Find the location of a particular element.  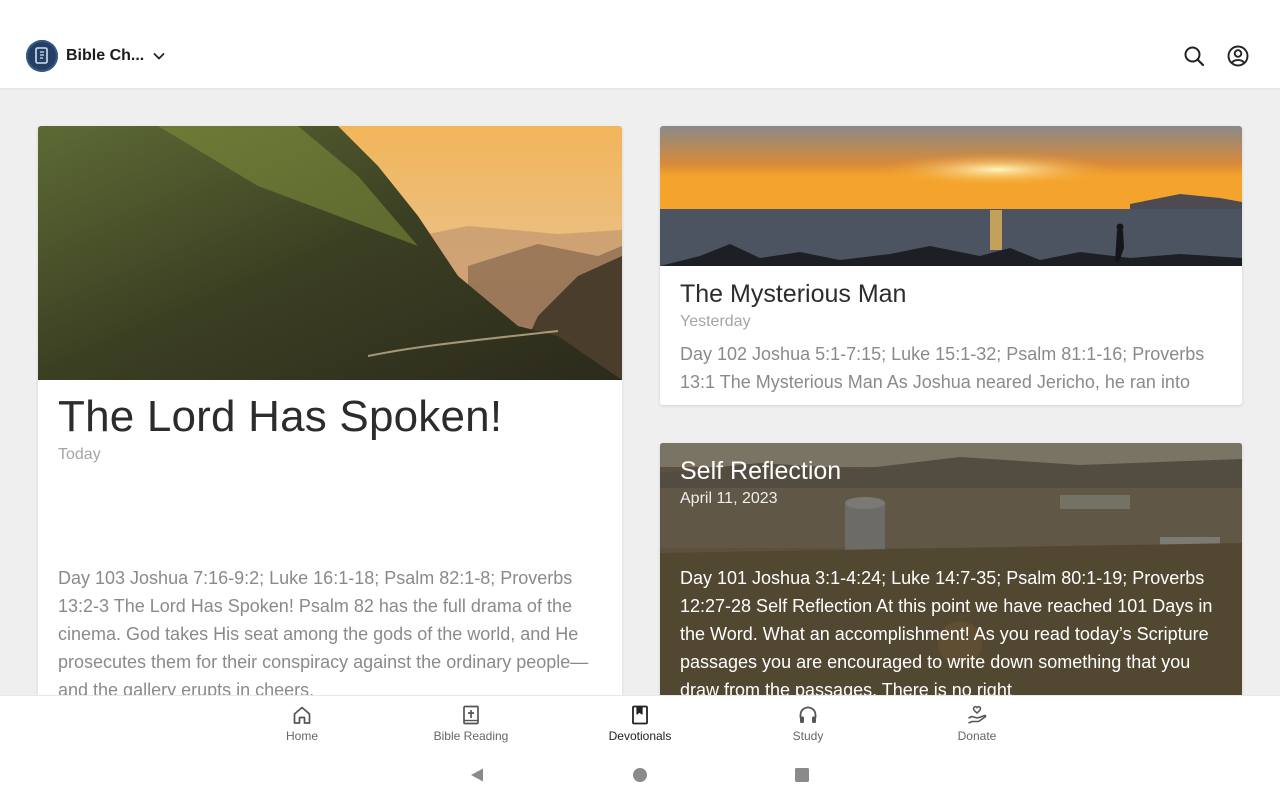

account-icon is located at coordinates (1238, 56).